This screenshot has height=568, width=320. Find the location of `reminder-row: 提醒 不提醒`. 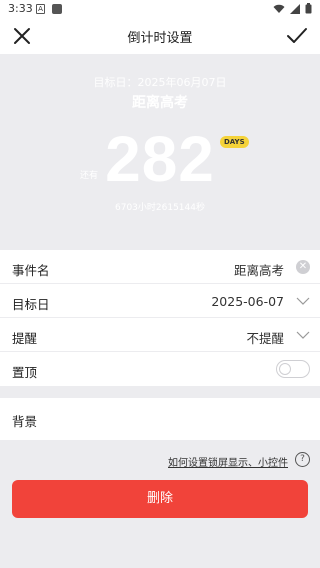

reminder-row: 提醒 不提醒 is located at coordinates (160, 335).